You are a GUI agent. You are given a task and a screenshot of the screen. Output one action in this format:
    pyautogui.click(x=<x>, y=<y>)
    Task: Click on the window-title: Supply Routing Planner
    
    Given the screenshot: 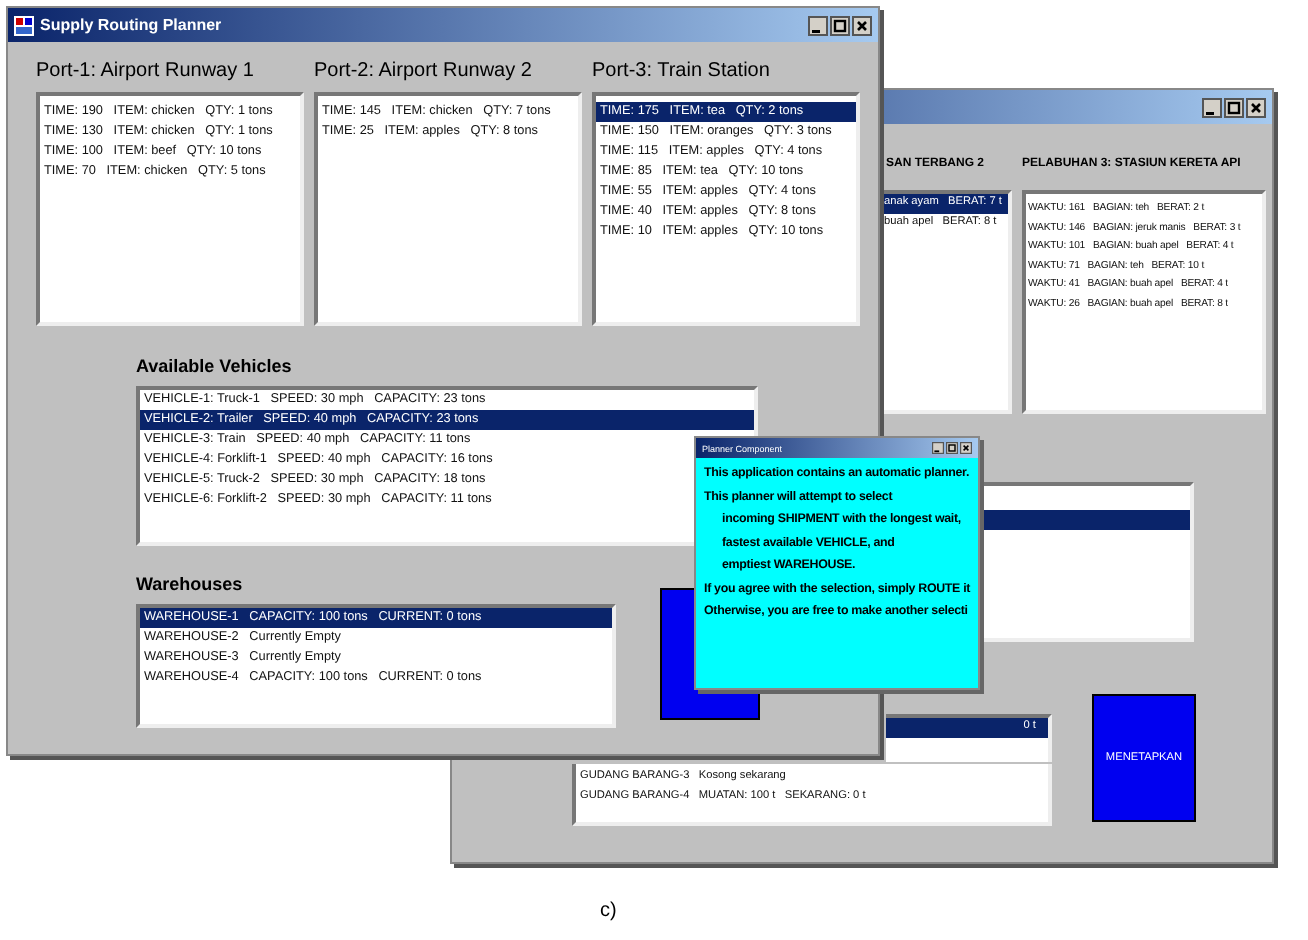 What is the action you would take?
    pyautogui.click(x=132, y=25)
    